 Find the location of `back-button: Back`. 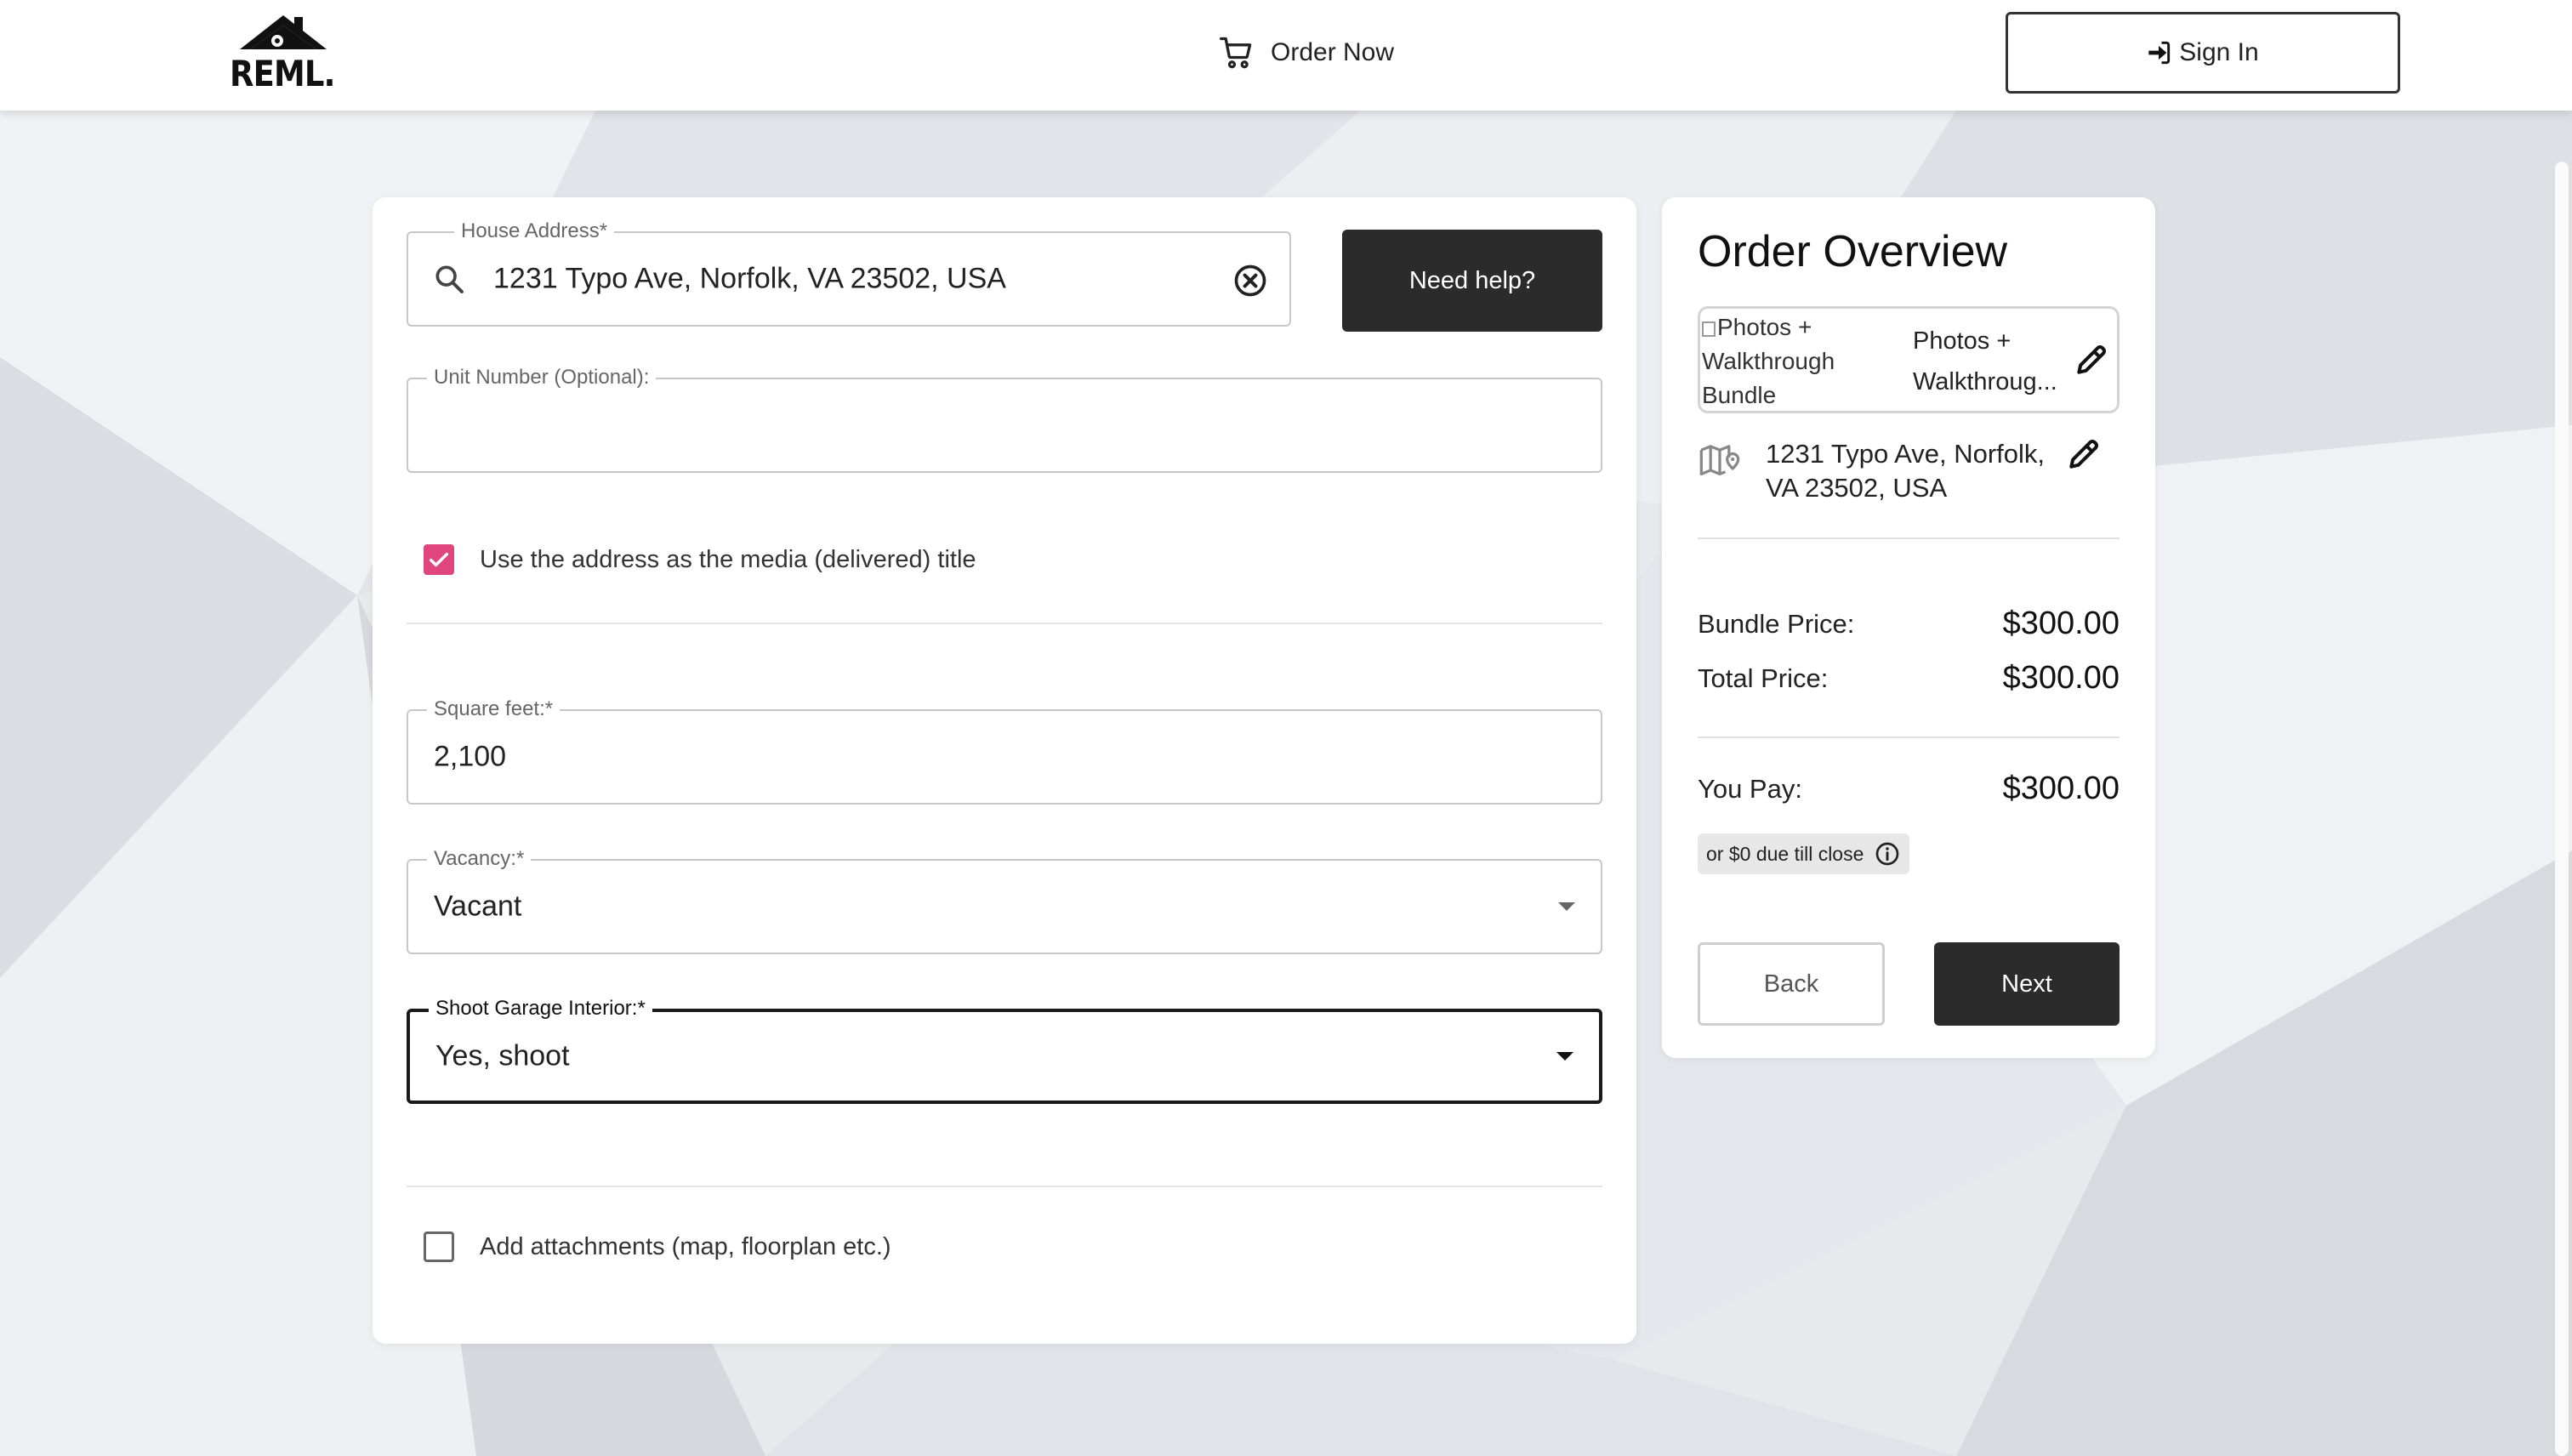

back-button: Back is located at coordinates (1792, 984).